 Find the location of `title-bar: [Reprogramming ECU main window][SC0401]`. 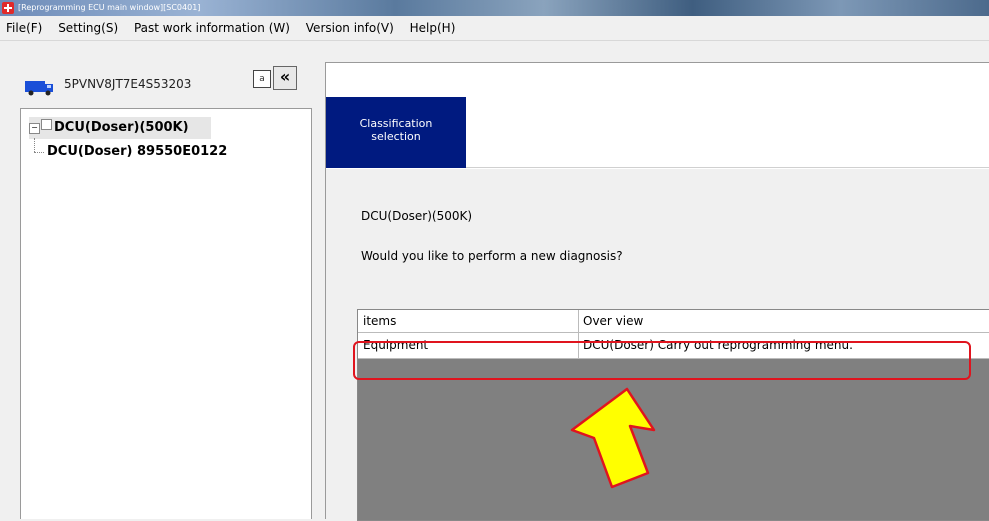

title-bar: [Reprogramming ECU main window][SC0401] is located at coordinates (494, 8).